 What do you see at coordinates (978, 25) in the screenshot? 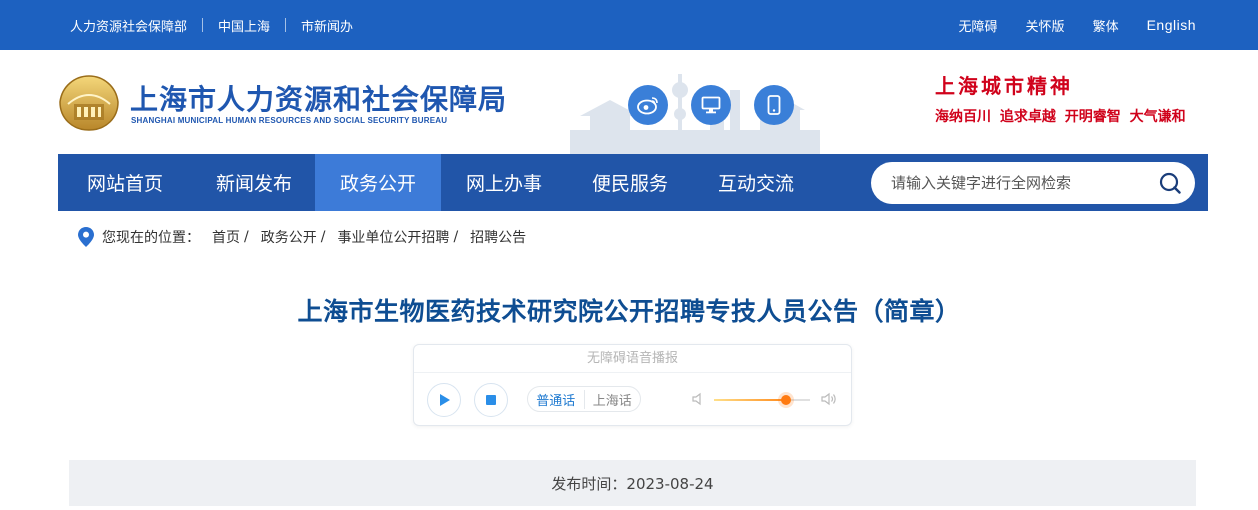
I see `link-accessibility: 无障碍` at bounding box center [978, 25].